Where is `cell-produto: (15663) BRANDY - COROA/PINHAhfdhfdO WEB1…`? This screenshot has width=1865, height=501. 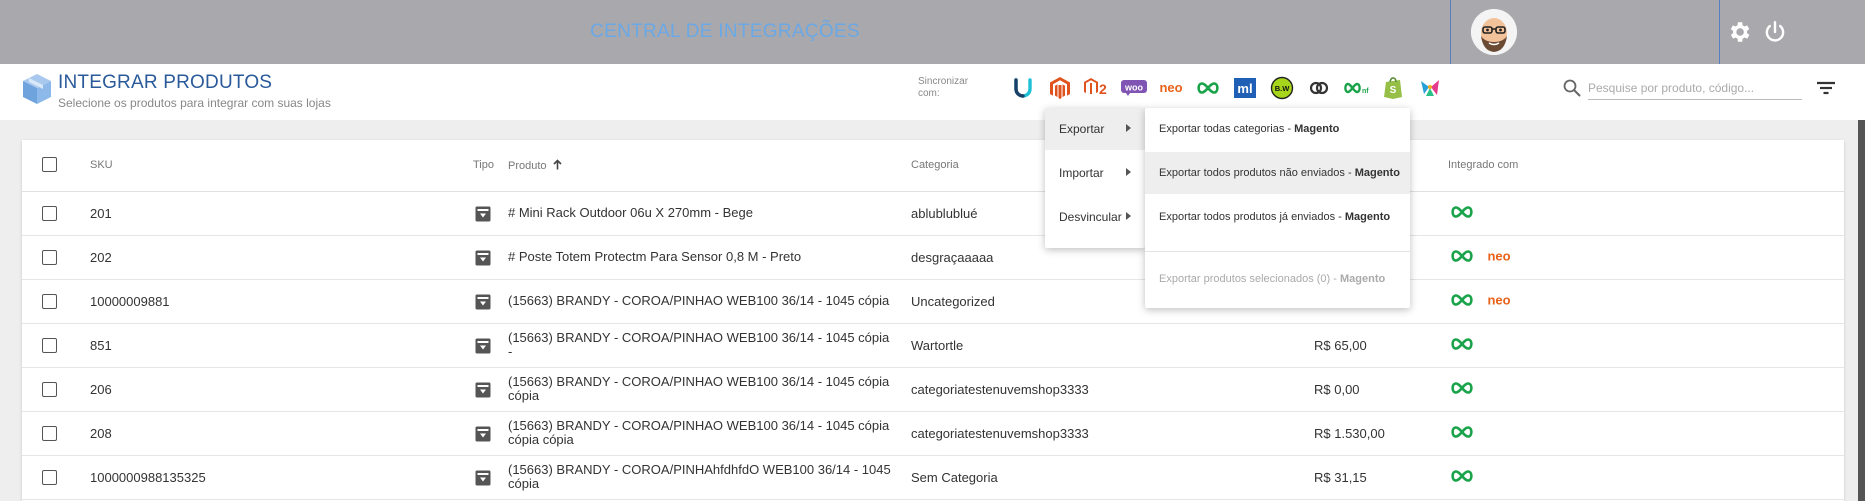 cell-produto: (15663) BRANDY - COROA/PINHAhfdhfdO WEB1… is located at coordinates (699, 477).